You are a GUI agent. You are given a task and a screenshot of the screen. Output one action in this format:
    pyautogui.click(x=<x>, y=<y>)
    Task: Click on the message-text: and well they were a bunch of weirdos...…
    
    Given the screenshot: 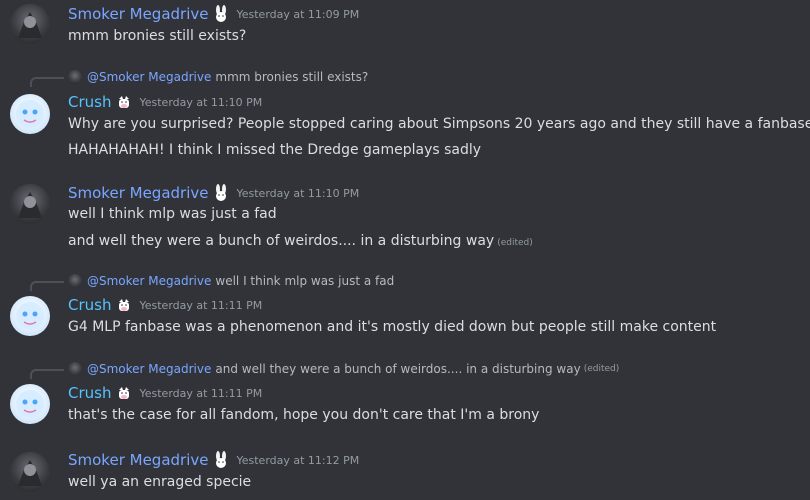 What is the action you would take?
    pyautogui.click(x=300, y=241)
    